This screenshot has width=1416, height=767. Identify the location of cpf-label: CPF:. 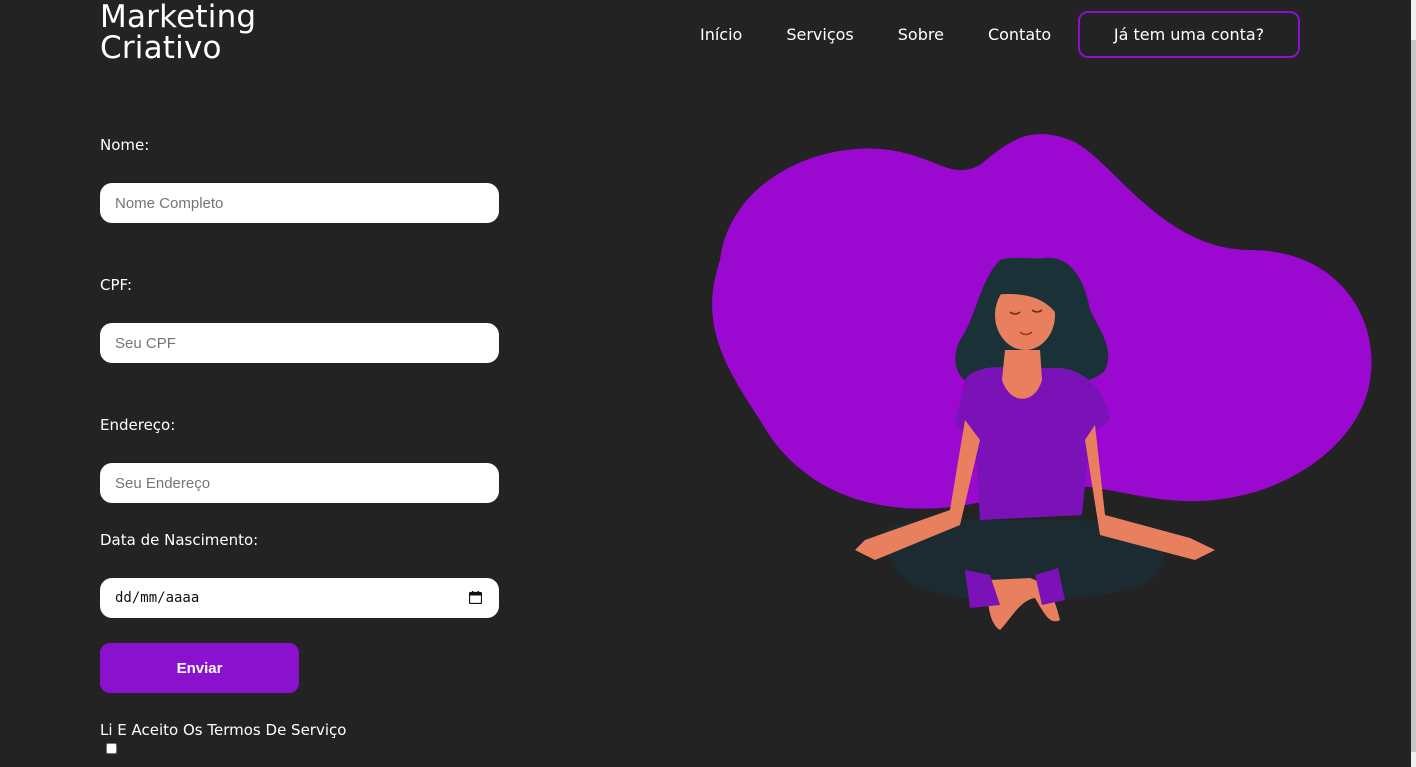
(116, 285).